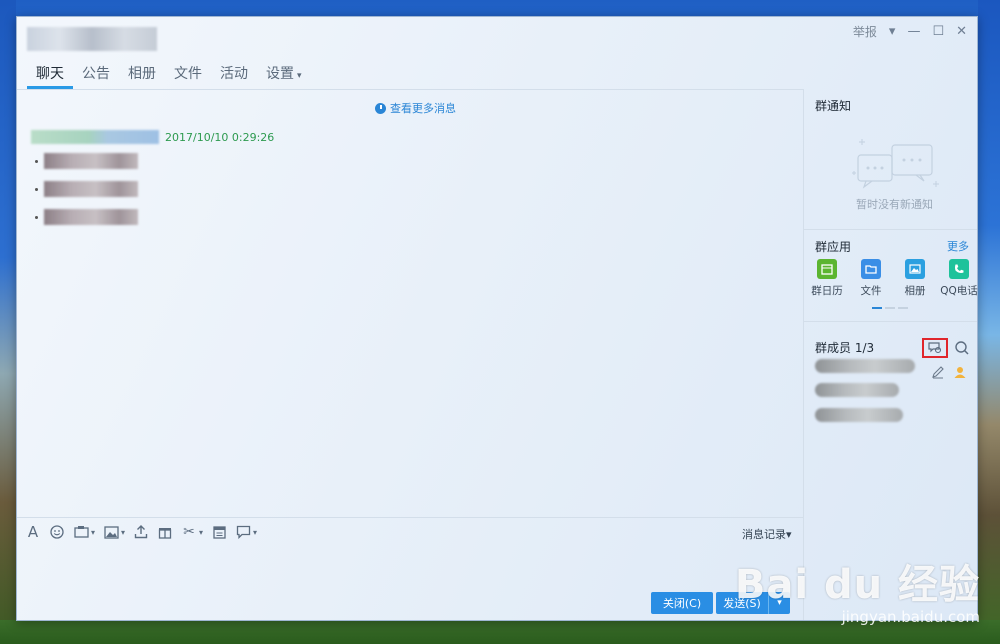 Image resolution: width=1000 pixels, height=644 pixels. I want to click on tab-activity: 活动, so click(234, 75).